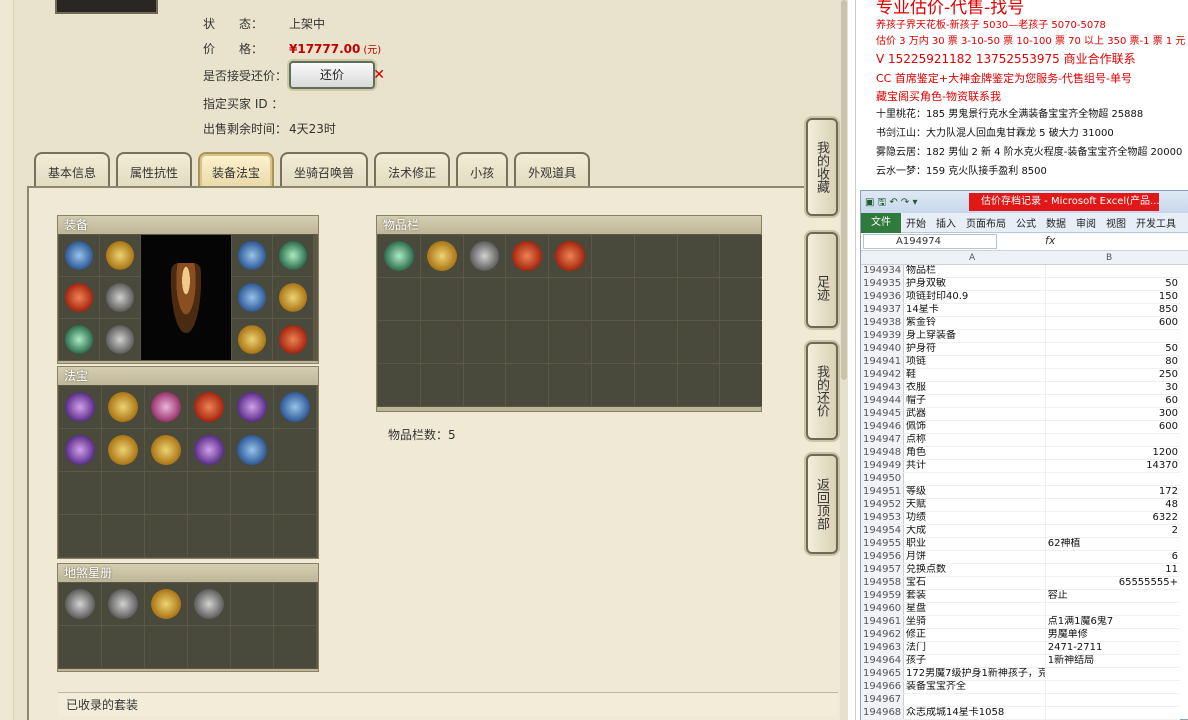  I want to click on cell-b: 容止, so click(1112, 596).